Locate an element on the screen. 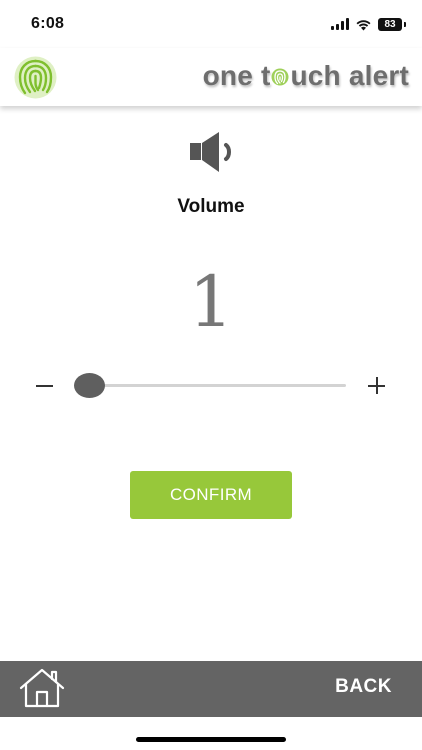 This screenshot has height=750, width=422. app-header: one t uch alert is located at coordinates (211, 77).